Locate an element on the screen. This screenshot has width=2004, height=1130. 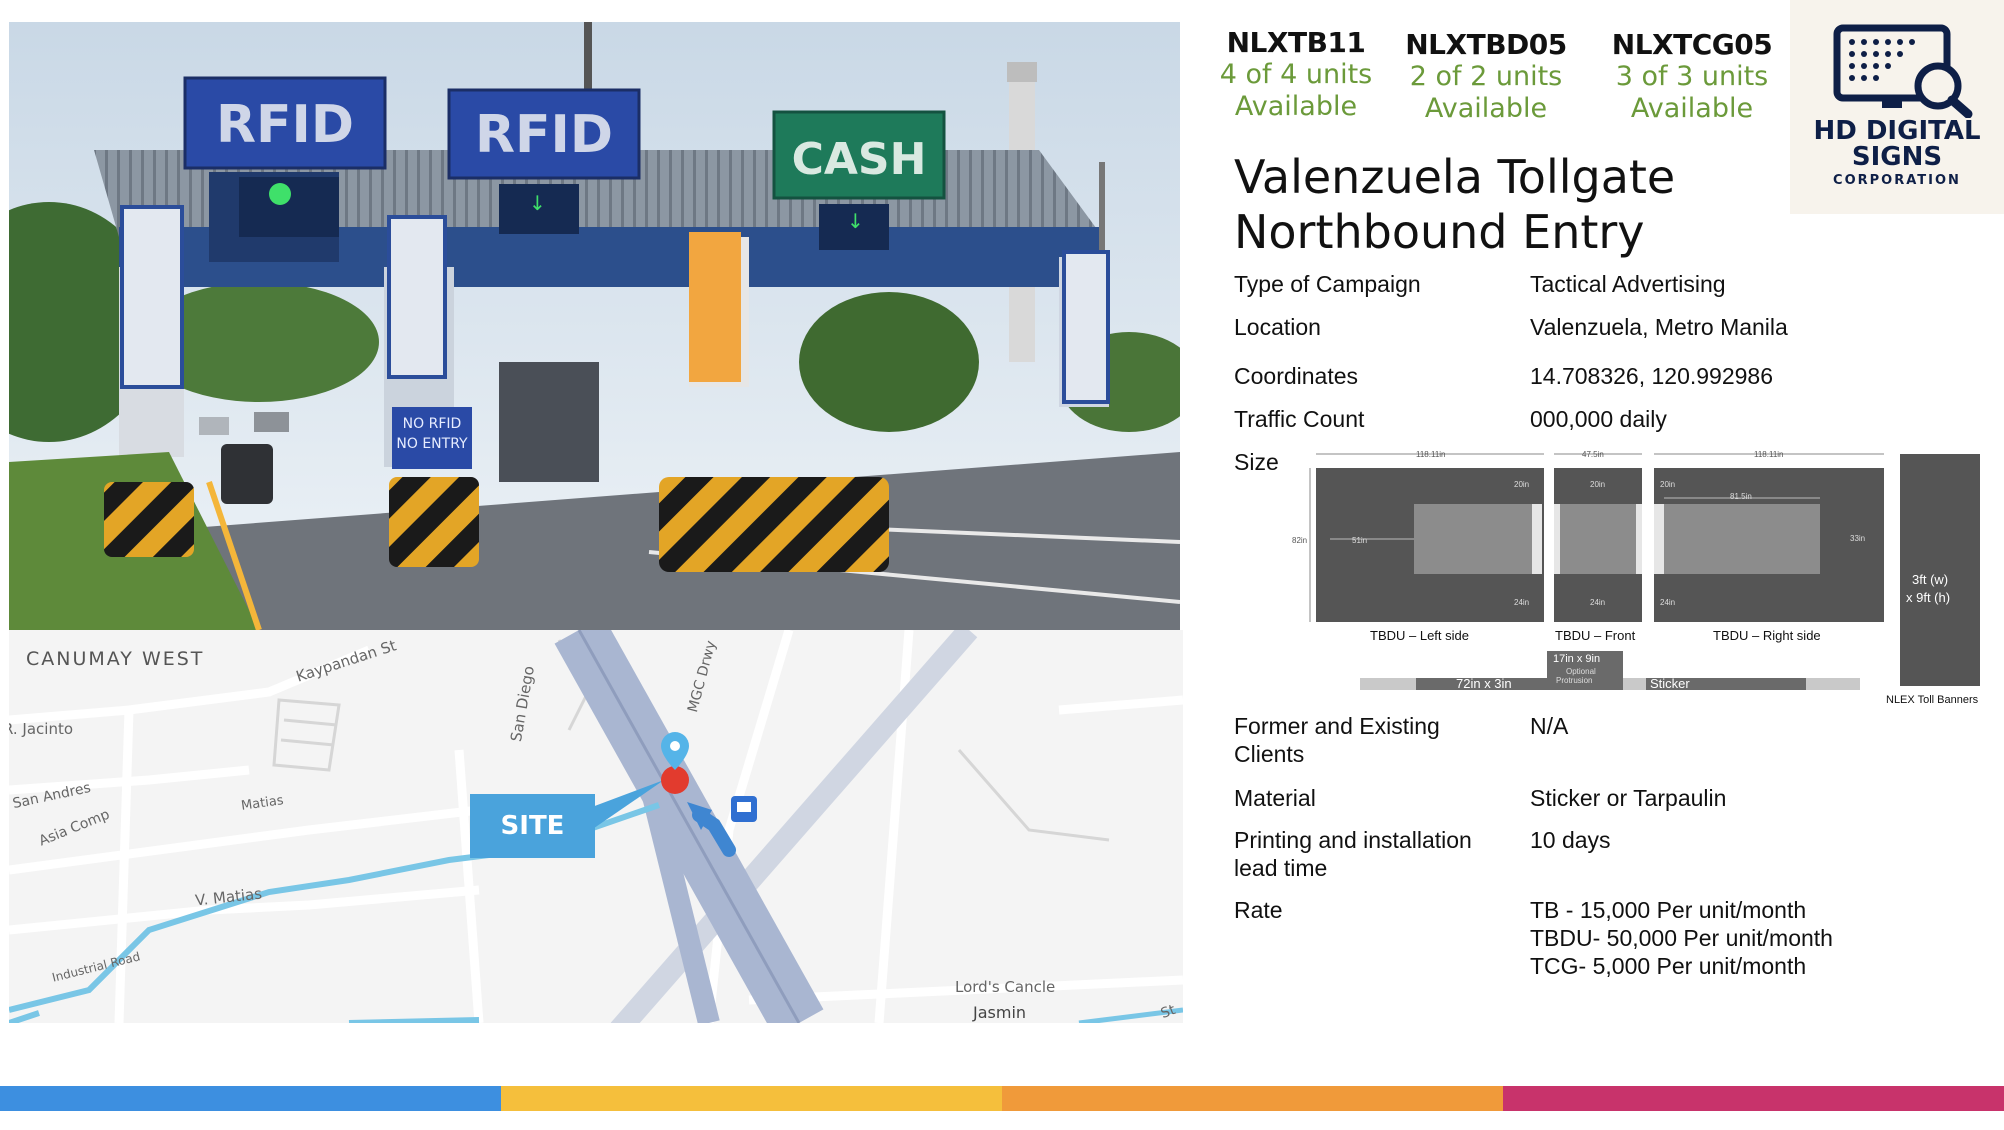
protrusion-label: Protrusion is located at coordinates (1574, 680).